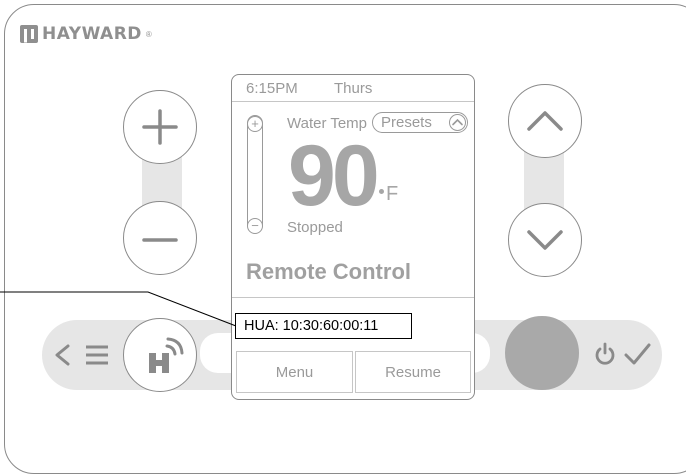  I want to click on presets-button: Presets, so click(420, 122).